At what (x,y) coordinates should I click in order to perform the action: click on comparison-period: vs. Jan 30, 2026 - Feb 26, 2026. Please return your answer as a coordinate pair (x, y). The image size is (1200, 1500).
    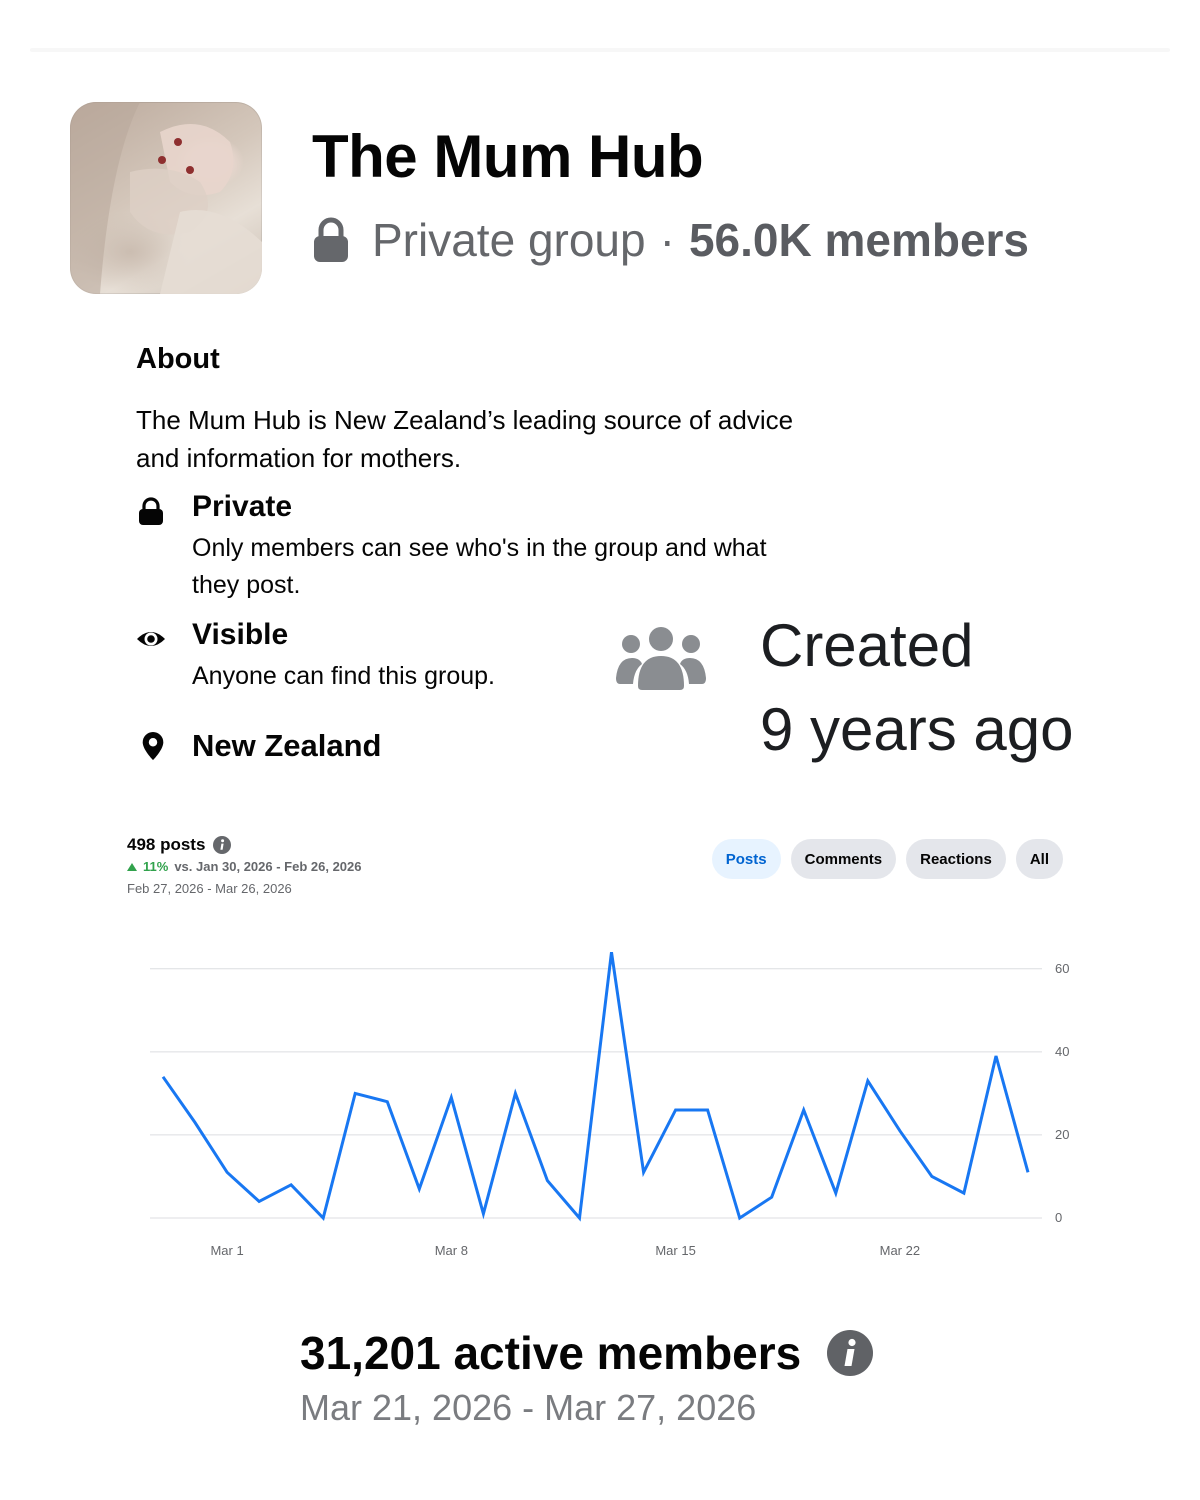
    Looking at the image, I should click on (268, 866).